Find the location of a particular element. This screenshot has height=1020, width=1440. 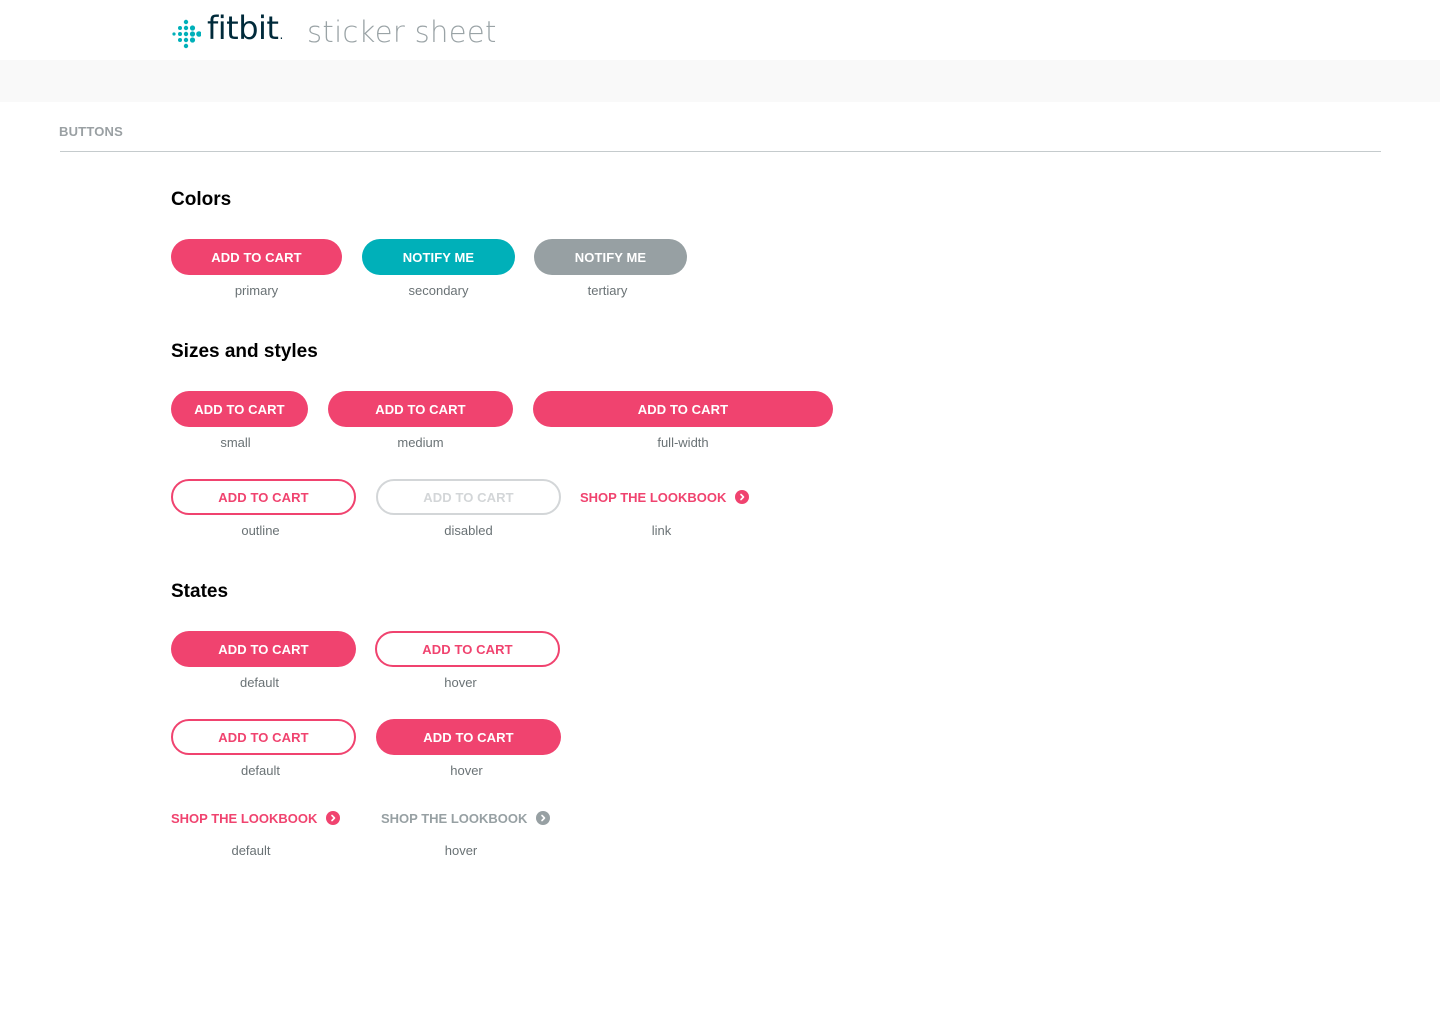

state-link-hover-label: SHOP THE LOOKBOOK is located at coordinates (454, 818).